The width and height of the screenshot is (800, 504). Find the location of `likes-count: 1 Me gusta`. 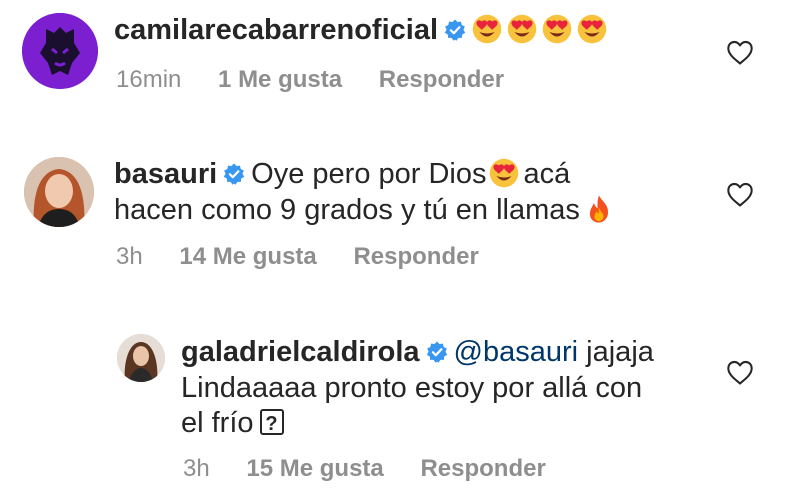

likes-count: 1 Me gusta is located at coordinates (280, 79).